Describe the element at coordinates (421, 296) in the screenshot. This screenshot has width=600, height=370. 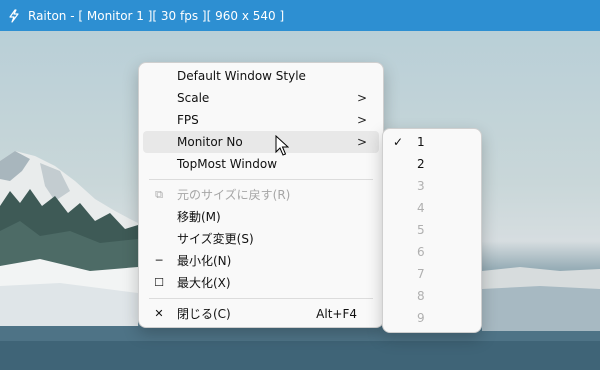
I see `monitor-option-label: 8` at that location.